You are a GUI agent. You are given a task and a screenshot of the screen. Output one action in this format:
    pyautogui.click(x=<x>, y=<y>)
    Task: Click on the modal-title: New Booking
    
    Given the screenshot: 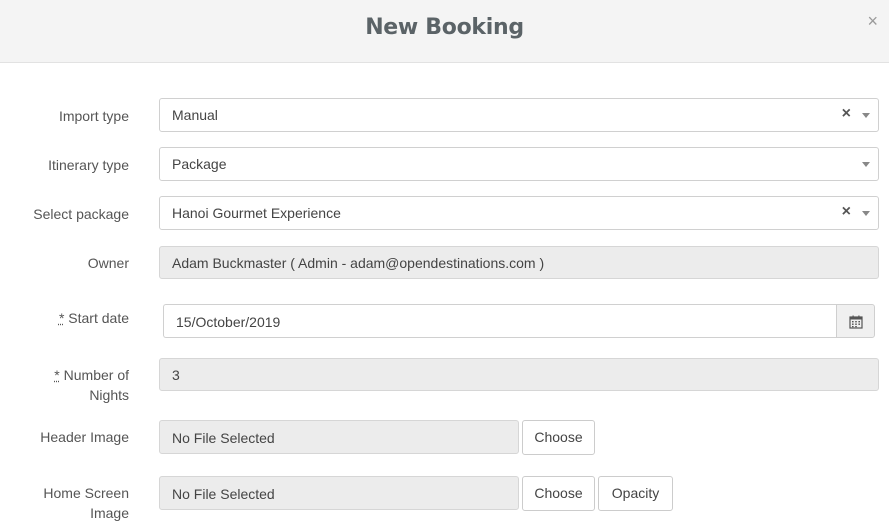 What is the action you would take?
    pyautogui.click(x=444, y=27)
    